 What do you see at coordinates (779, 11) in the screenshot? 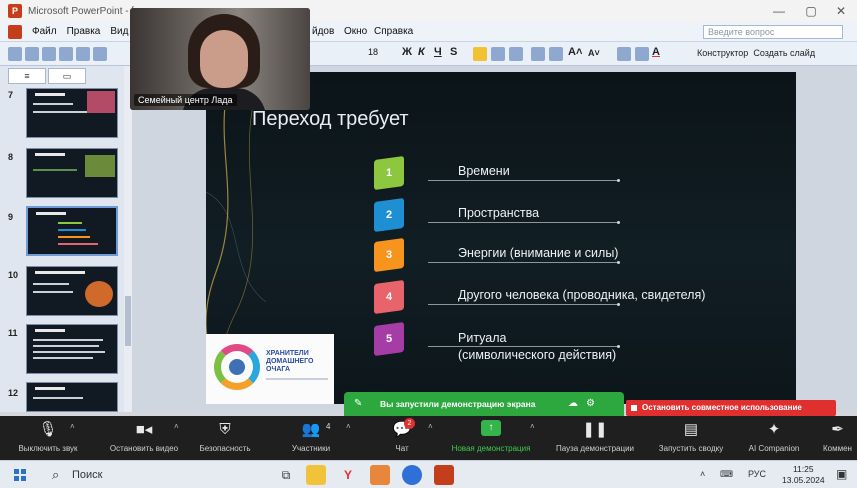
I see `minimize-button: —` at bounding box center [779, 11].